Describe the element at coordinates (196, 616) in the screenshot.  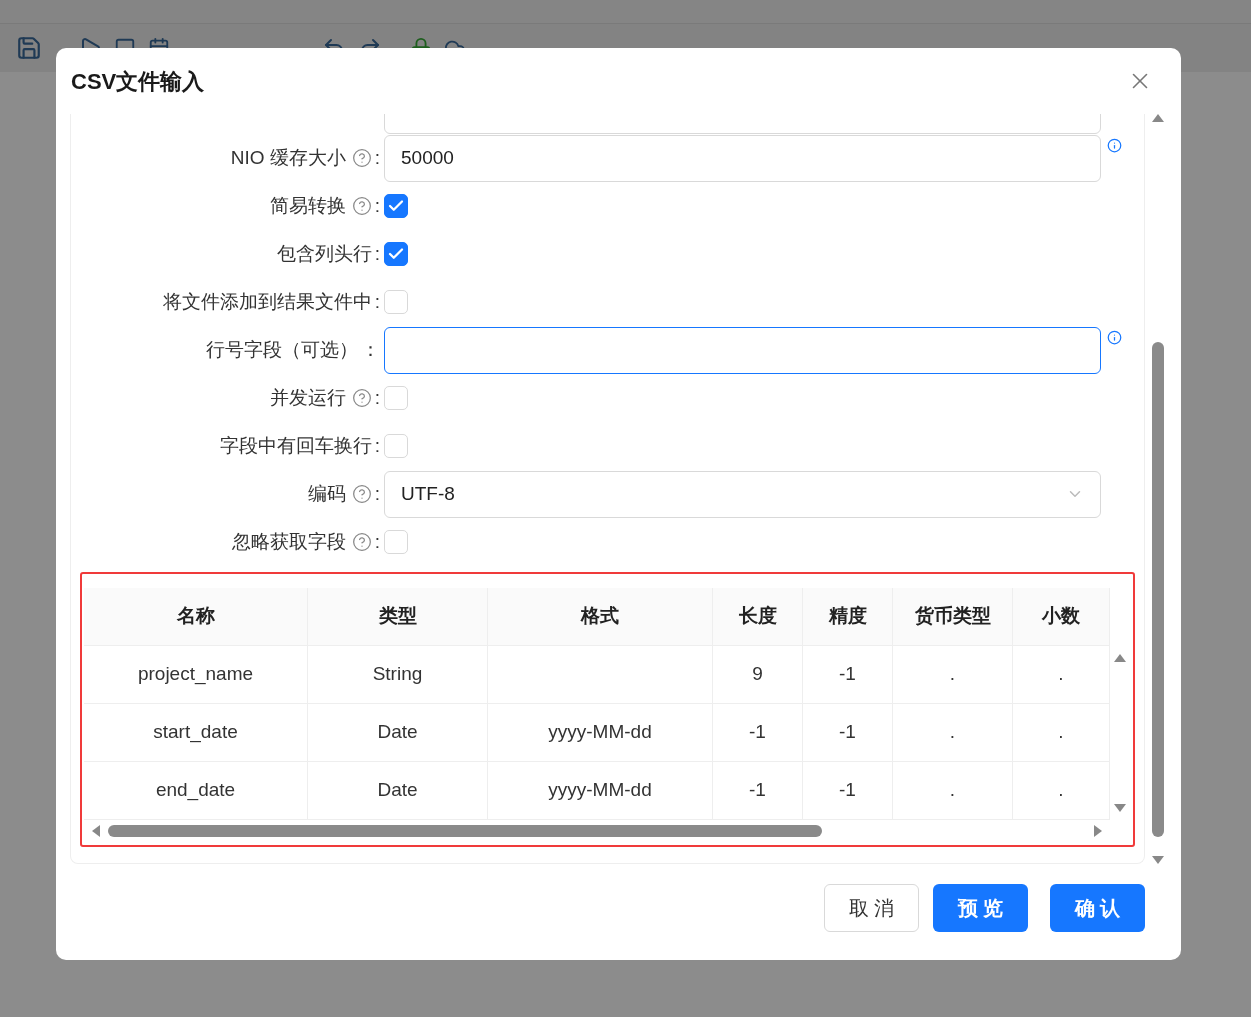
I see `column-header: 名称` at that location.